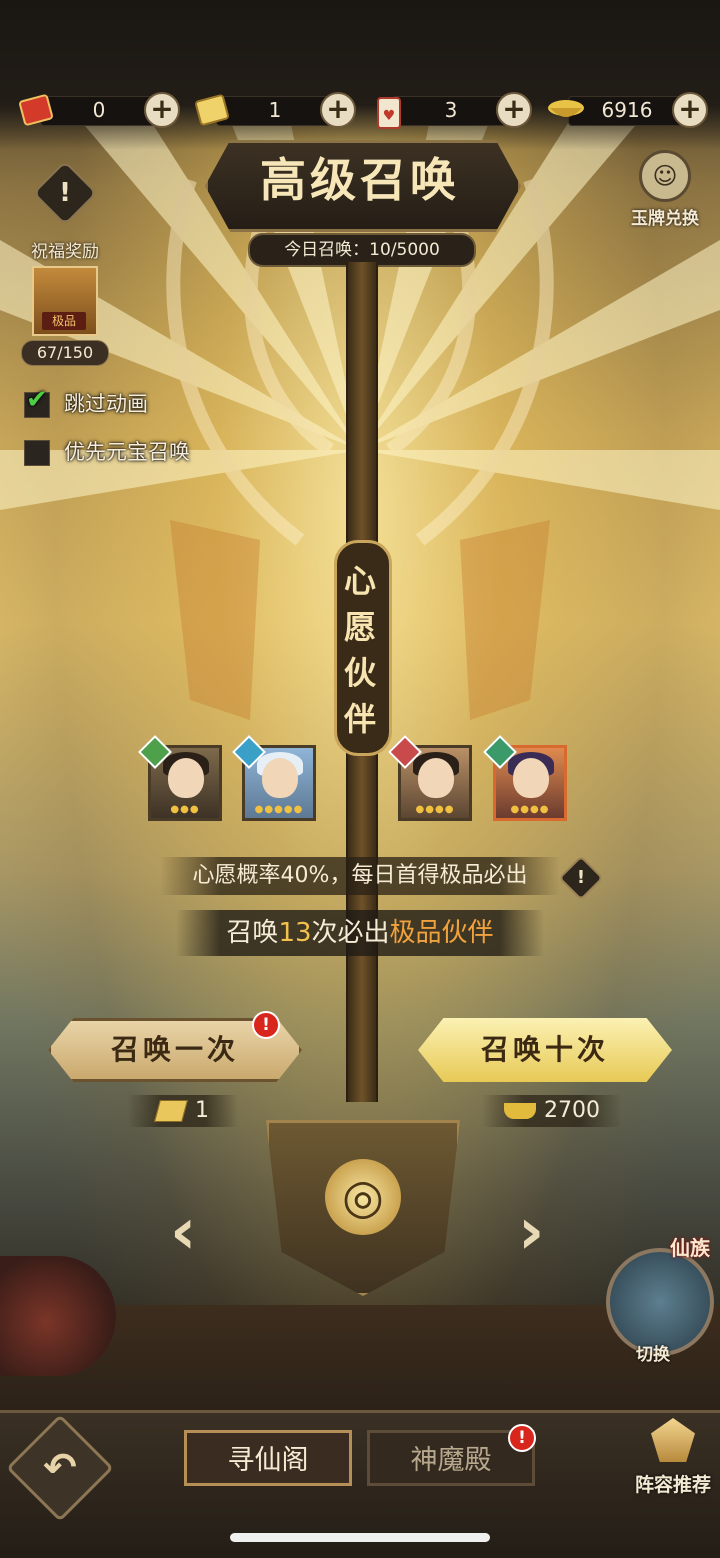 The height and width of the screenshot is (1558, 720). What do you see at coordinates (65, 353) in the screenshot?
I see `blessing-progress: 67/150` at bounding box center [65, 353].